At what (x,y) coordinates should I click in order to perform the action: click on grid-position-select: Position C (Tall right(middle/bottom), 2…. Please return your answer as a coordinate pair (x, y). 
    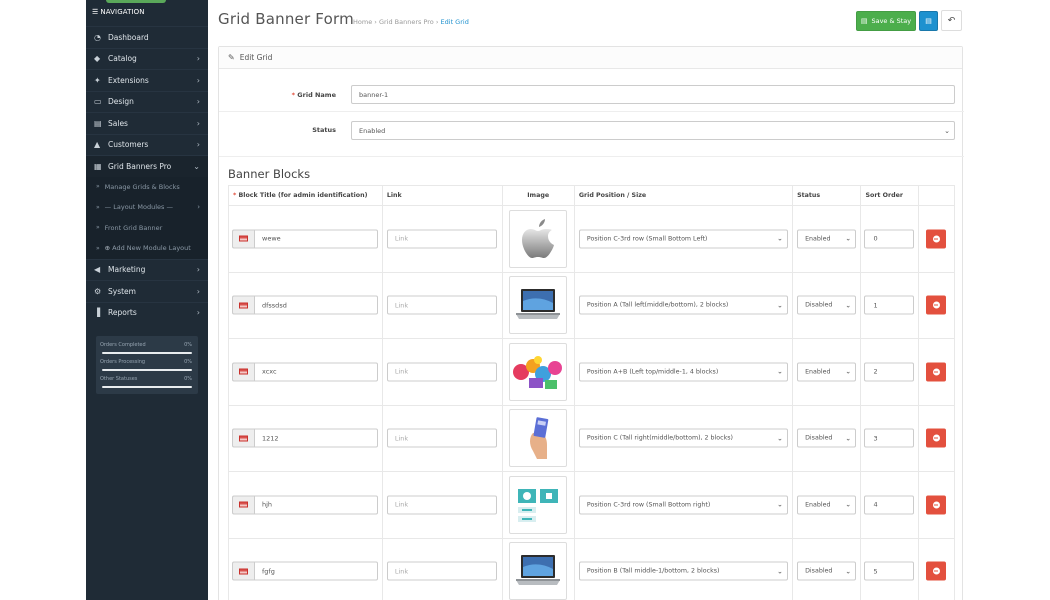
    Looking at the image, I should click on (683, 438).